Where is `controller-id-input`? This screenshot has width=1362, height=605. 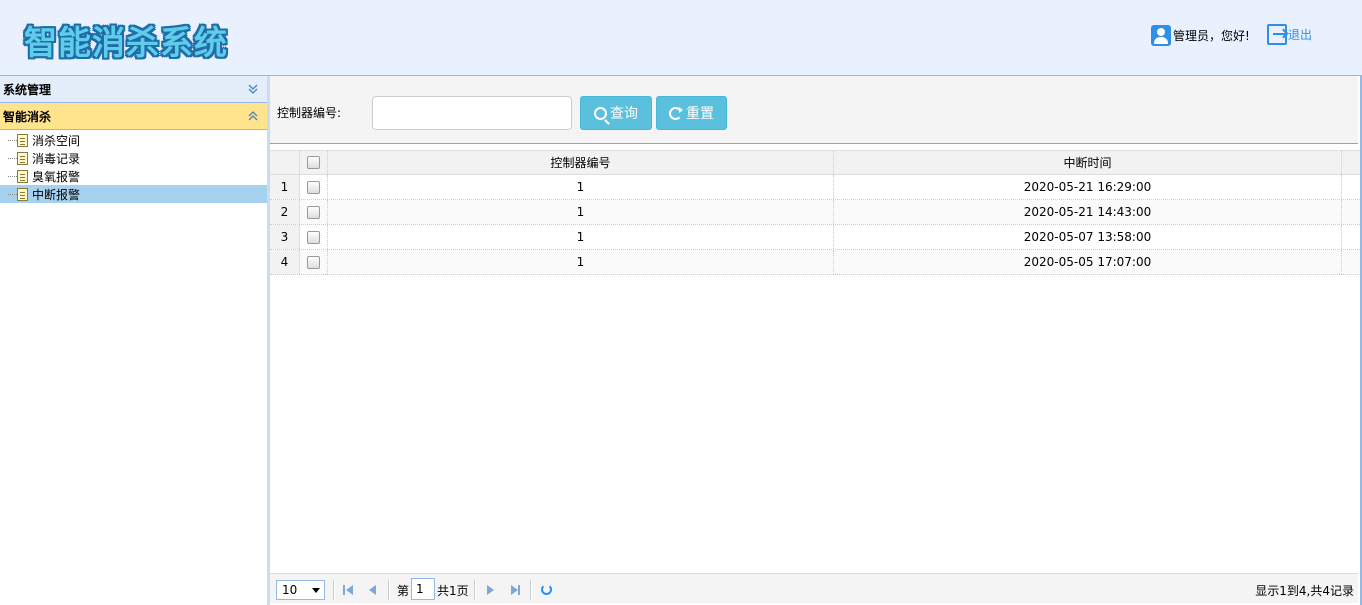
controller-id-input is located at coordinates (472, 113).